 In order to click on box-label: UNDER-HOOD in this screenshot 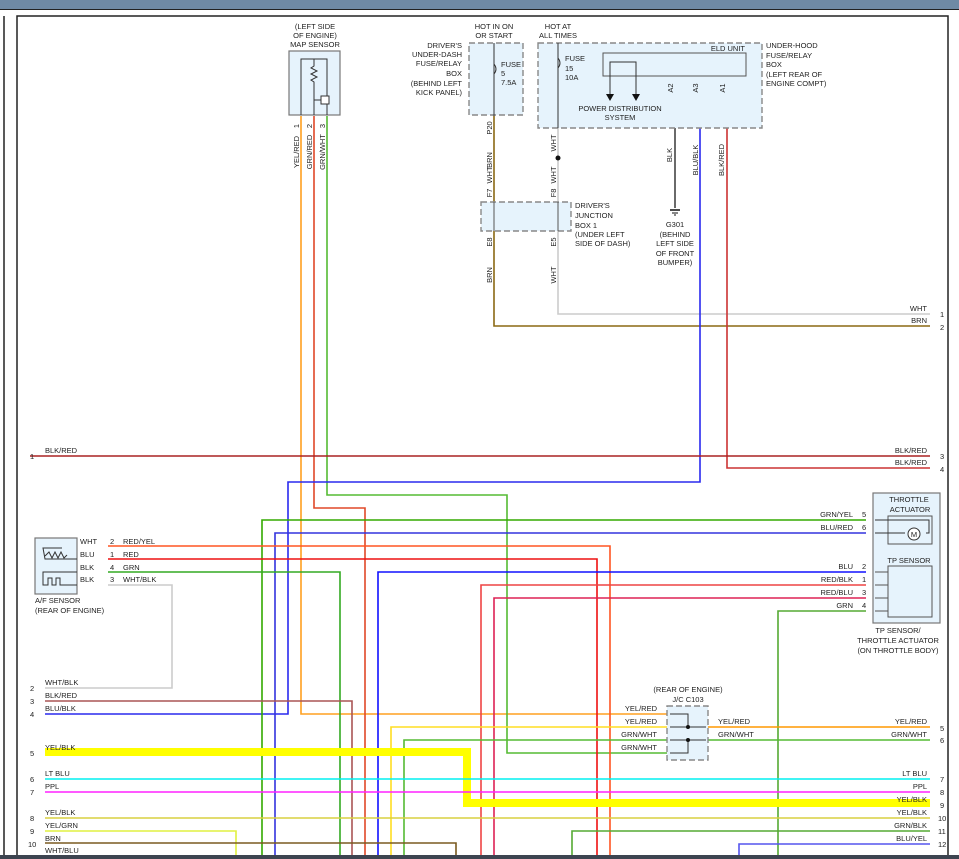, I will do `click(792, 45)`.